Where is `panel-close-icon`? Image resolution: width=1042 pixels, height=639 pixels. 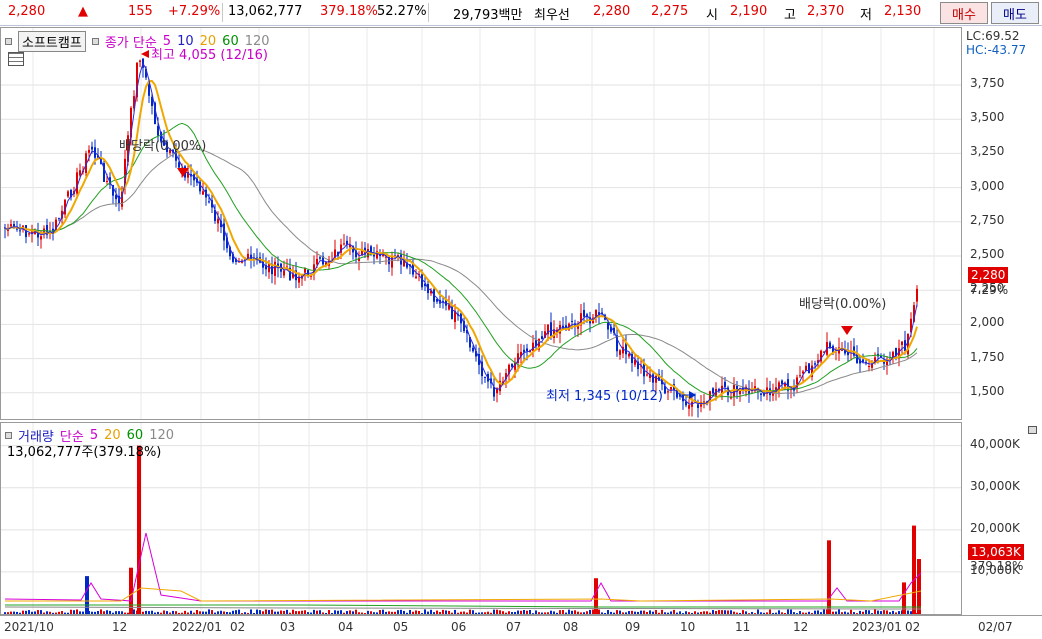 panel-close-icon is located at coordinates (1032, 430).